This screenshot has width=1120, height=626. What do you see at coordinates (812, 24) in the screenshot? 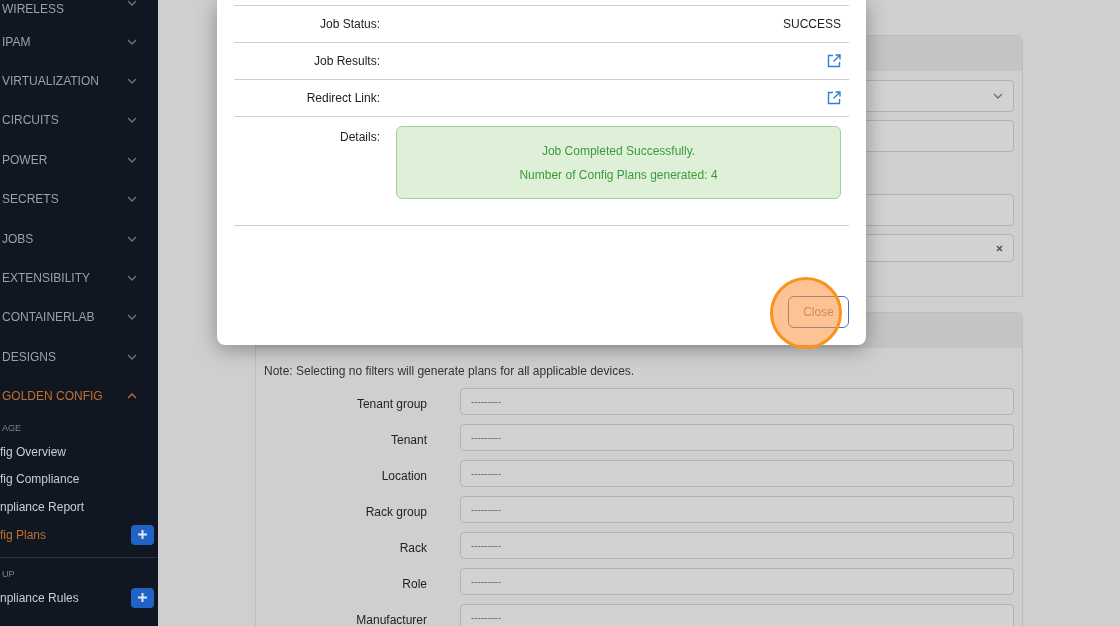
I see `status-value: SUCCESS` at bounding box center [812, 24].